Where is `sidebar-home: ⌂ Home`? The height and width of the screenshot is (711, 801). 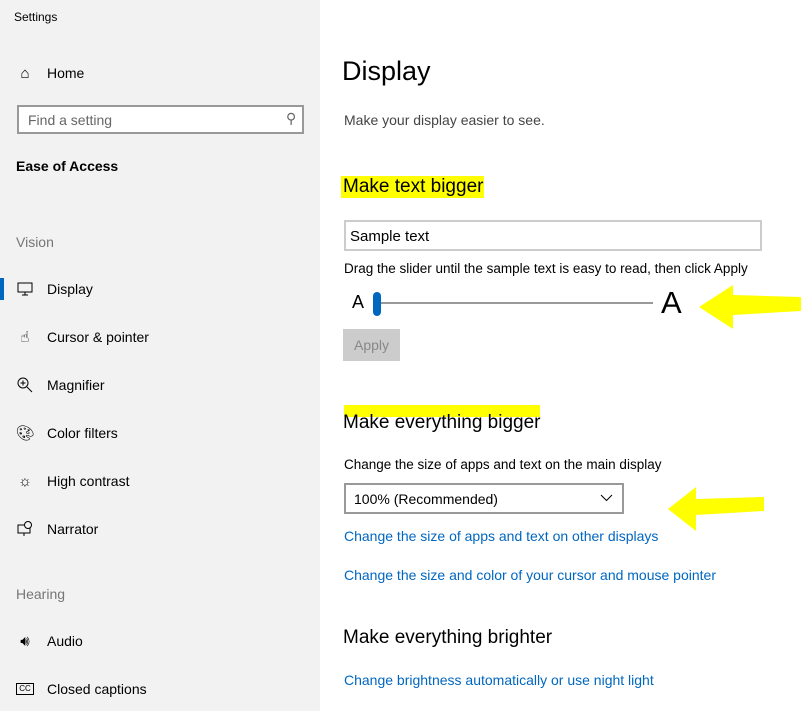 sidebar-home: ⌂ Home is located at coordinates (160, 73).